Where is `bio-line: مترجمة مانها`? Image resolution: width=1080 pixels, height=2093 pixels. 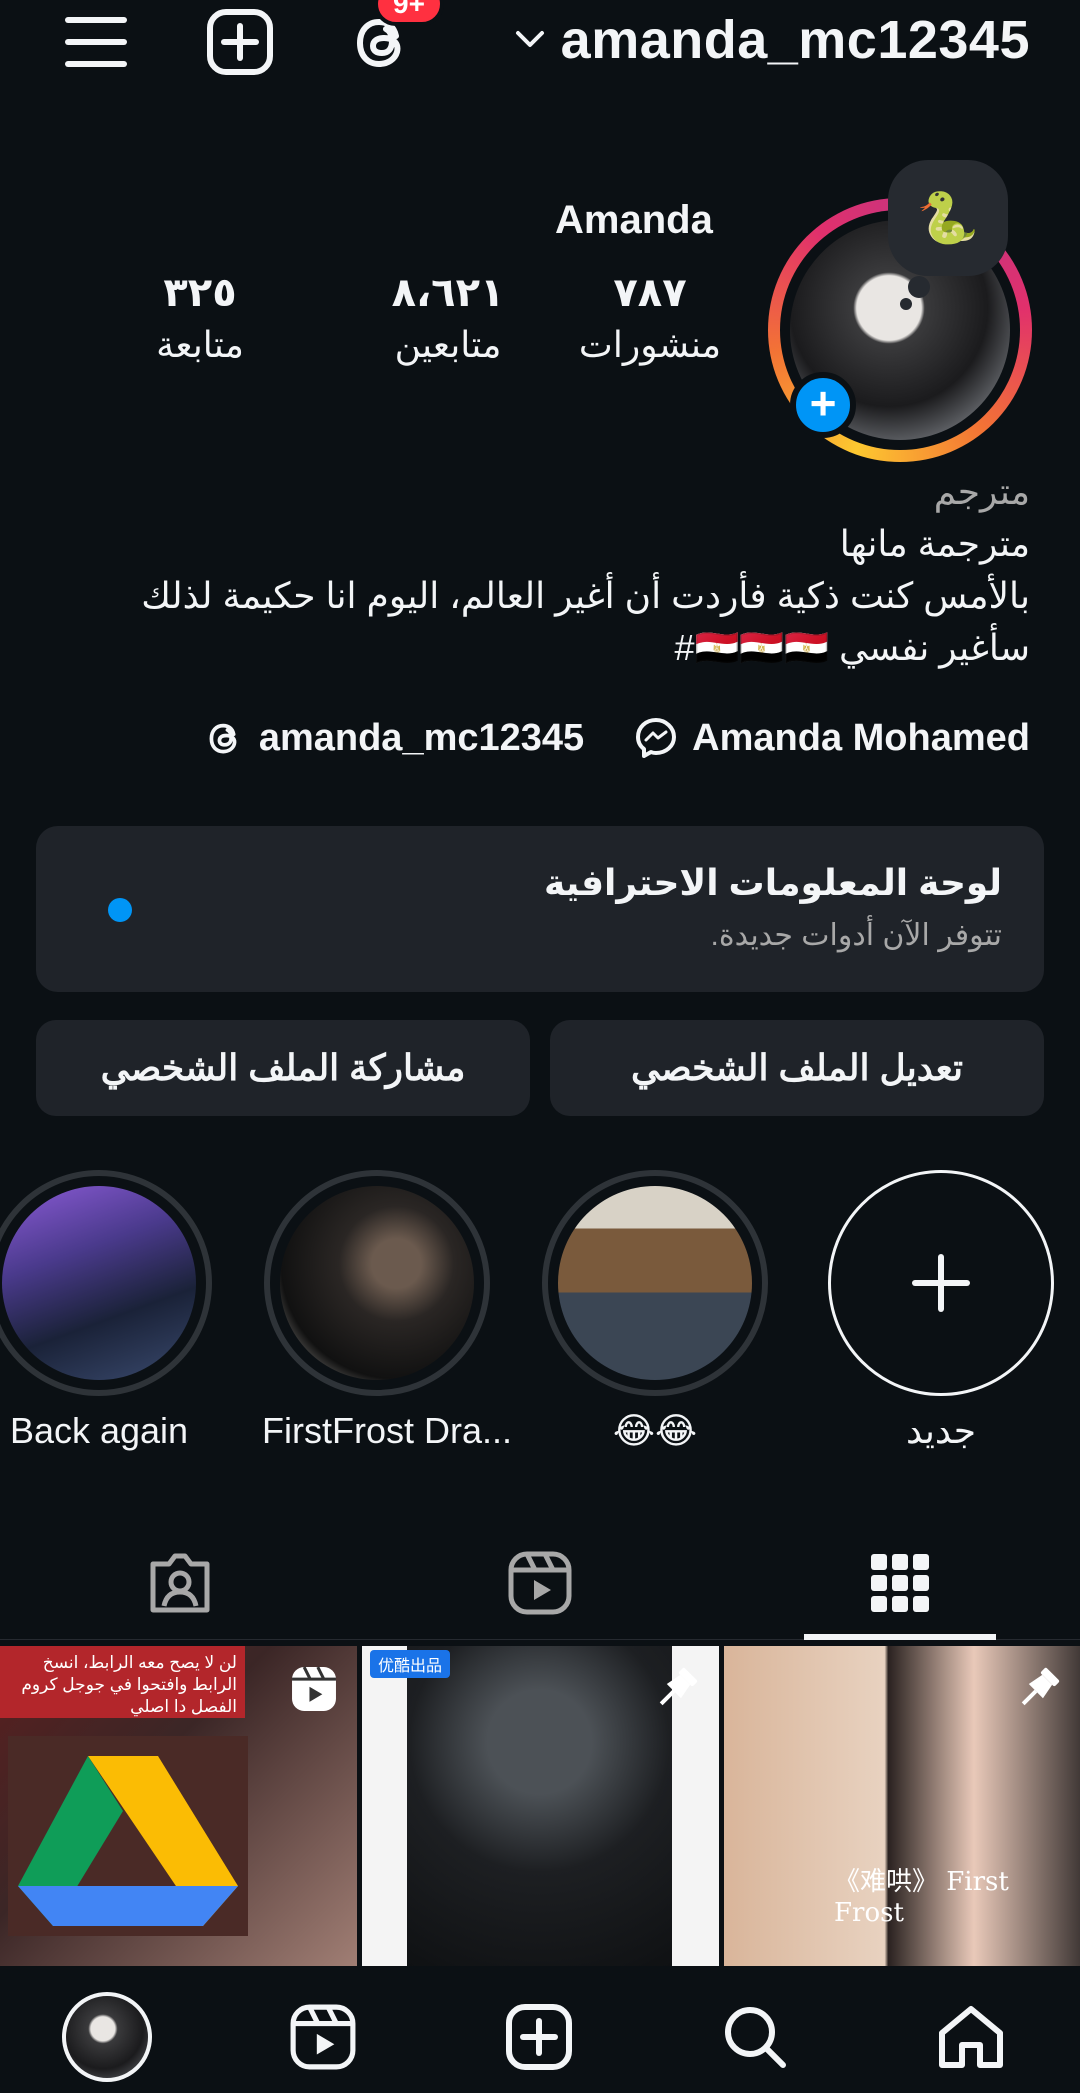 bio-line: مترجمة مانها is located at coordinates (934, 543).